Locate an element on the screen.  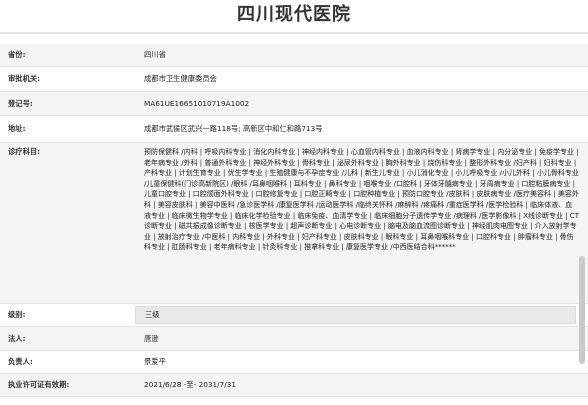
row-registration-number: 登记号: MA61UE16651010719A1002 is located at coordinates (294, 104).